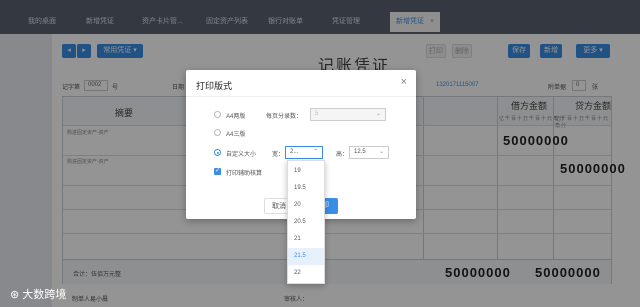  What do you see at coordinates (306, 188) in the screenshot?
I see `dropdown-option: 19.5` at bounding box center [306, 188].